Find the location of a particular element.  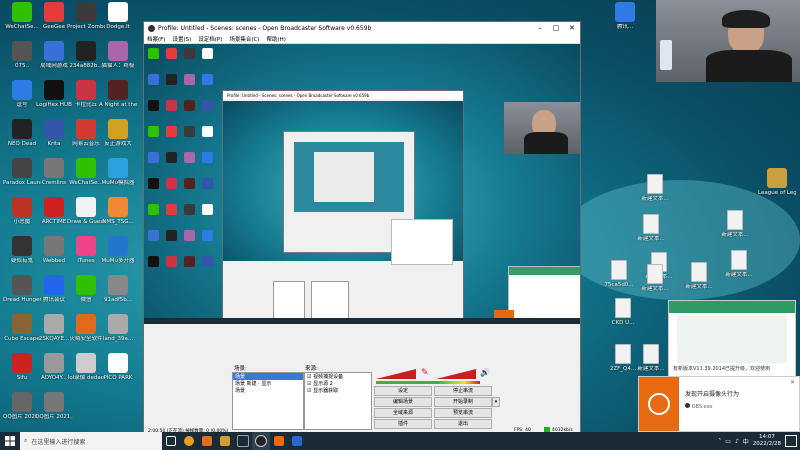

menu-profile: 设定档(P) is located at coordinates (210, 39).